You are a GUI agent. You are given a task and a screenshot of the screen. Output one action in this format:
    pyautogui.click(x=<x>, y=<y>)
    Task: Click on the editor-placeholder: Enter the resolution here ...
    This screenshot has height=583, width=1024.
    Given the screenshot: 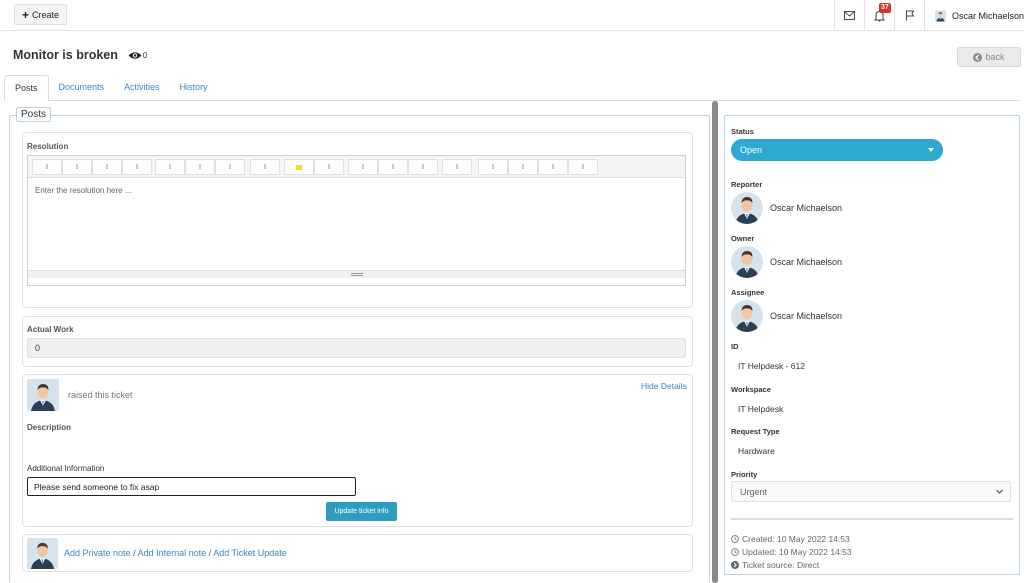 What is the action you would take?
    pyautogui.click(x=83, y=190)
    